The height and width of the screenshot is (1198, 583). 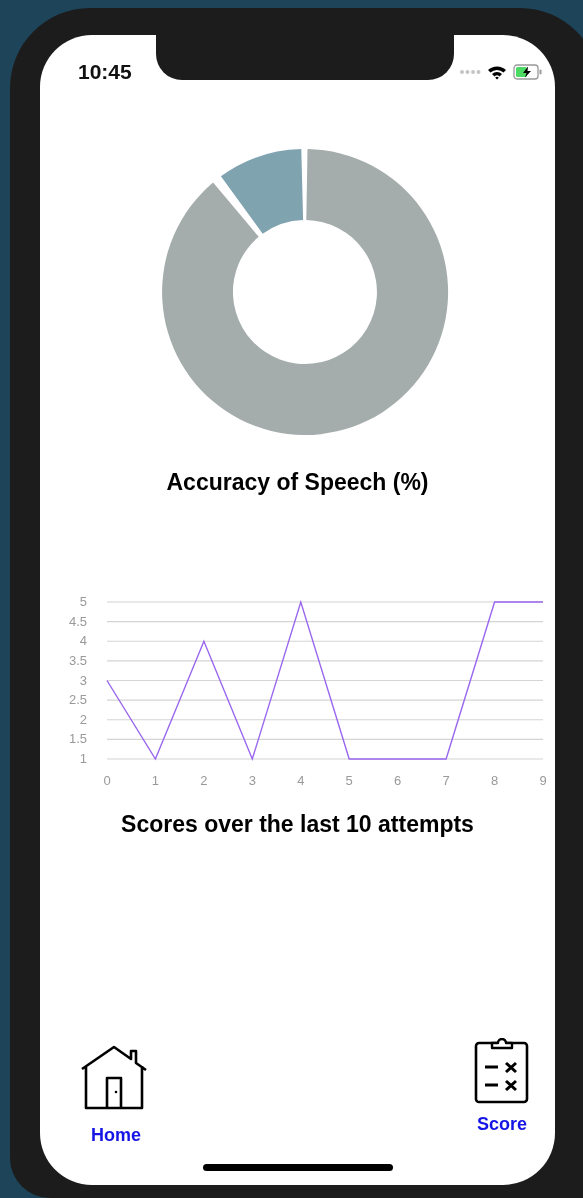 I want to click on wifi-icon, so click(x=497, y=72).